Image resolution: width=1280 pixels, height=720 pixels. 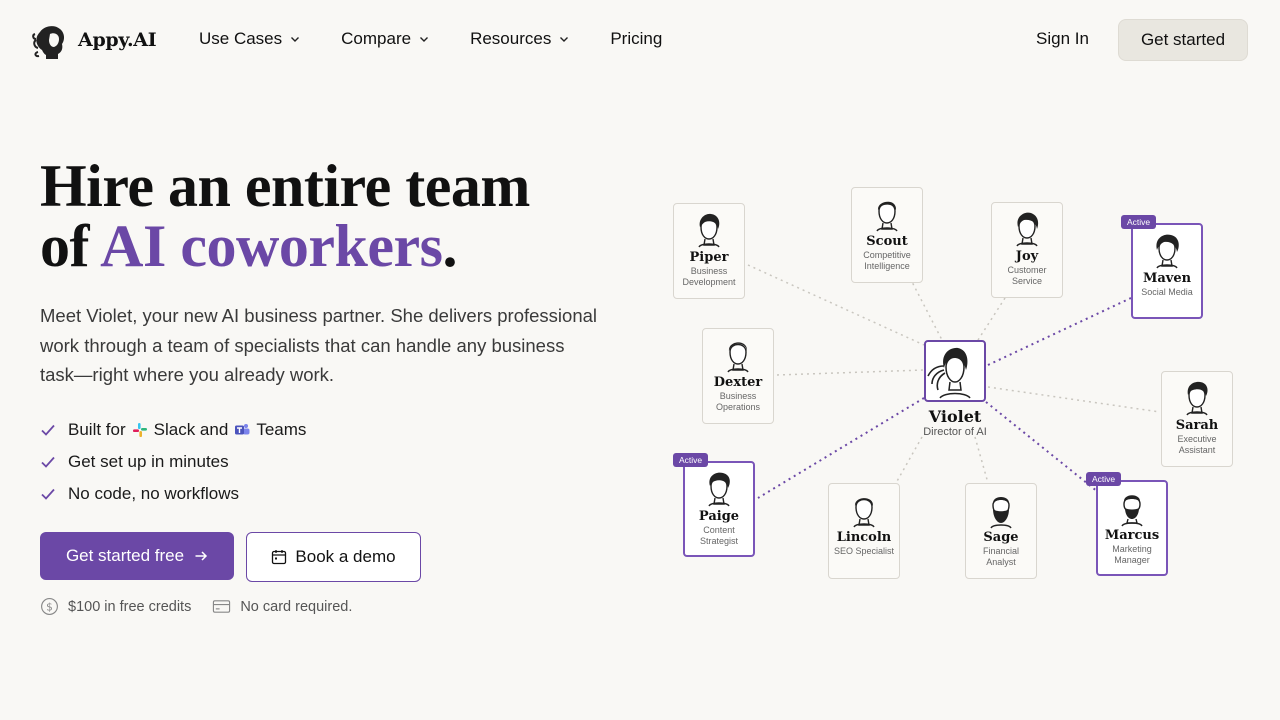 What do you see at coordinates (1167, 278) in the screenshot?
I see `agent-name: Maven` at bounding box center [1167, 278].